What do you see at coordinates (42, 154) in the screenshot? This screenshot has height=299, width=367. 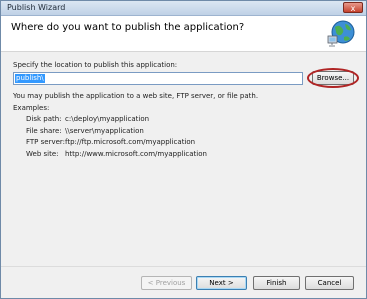 I see `example-label: Web site:` at bounding box center [42, 154].